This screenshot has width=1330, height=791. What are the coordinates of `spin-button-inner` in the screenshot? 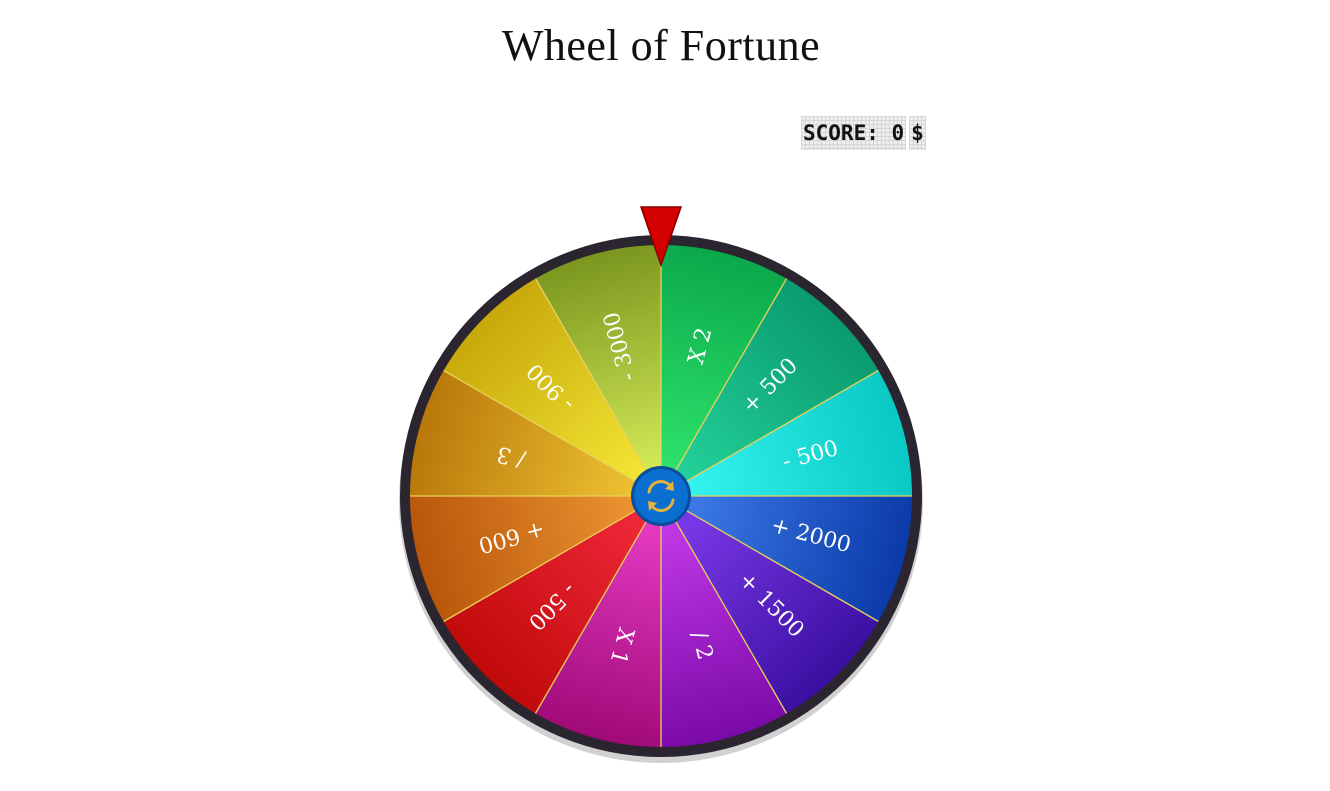 It's located at (661, 496).